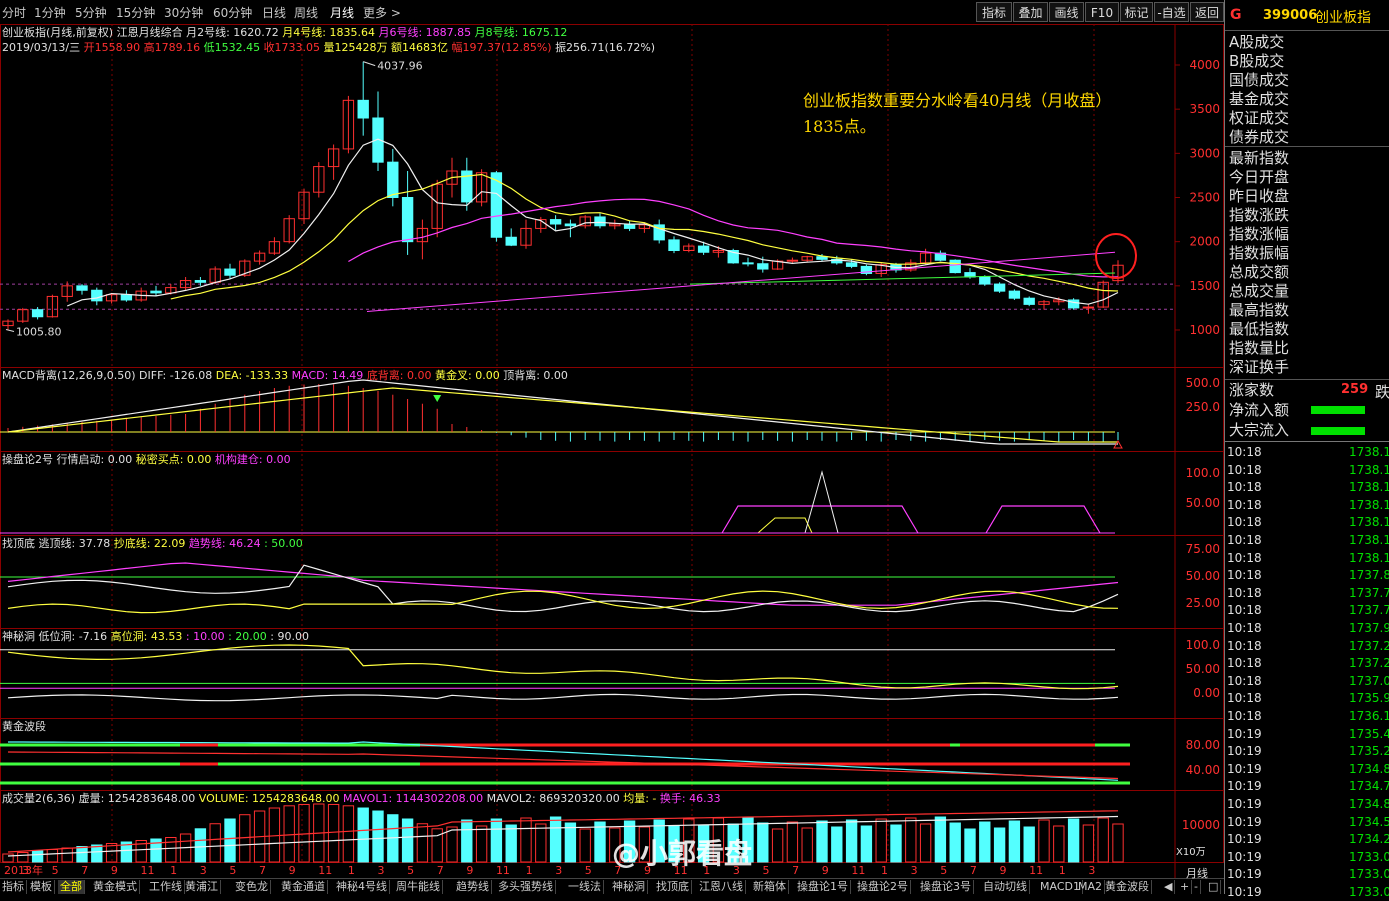  I want to click on indicator-tab-11: 多头强势线, so click(526, 887).